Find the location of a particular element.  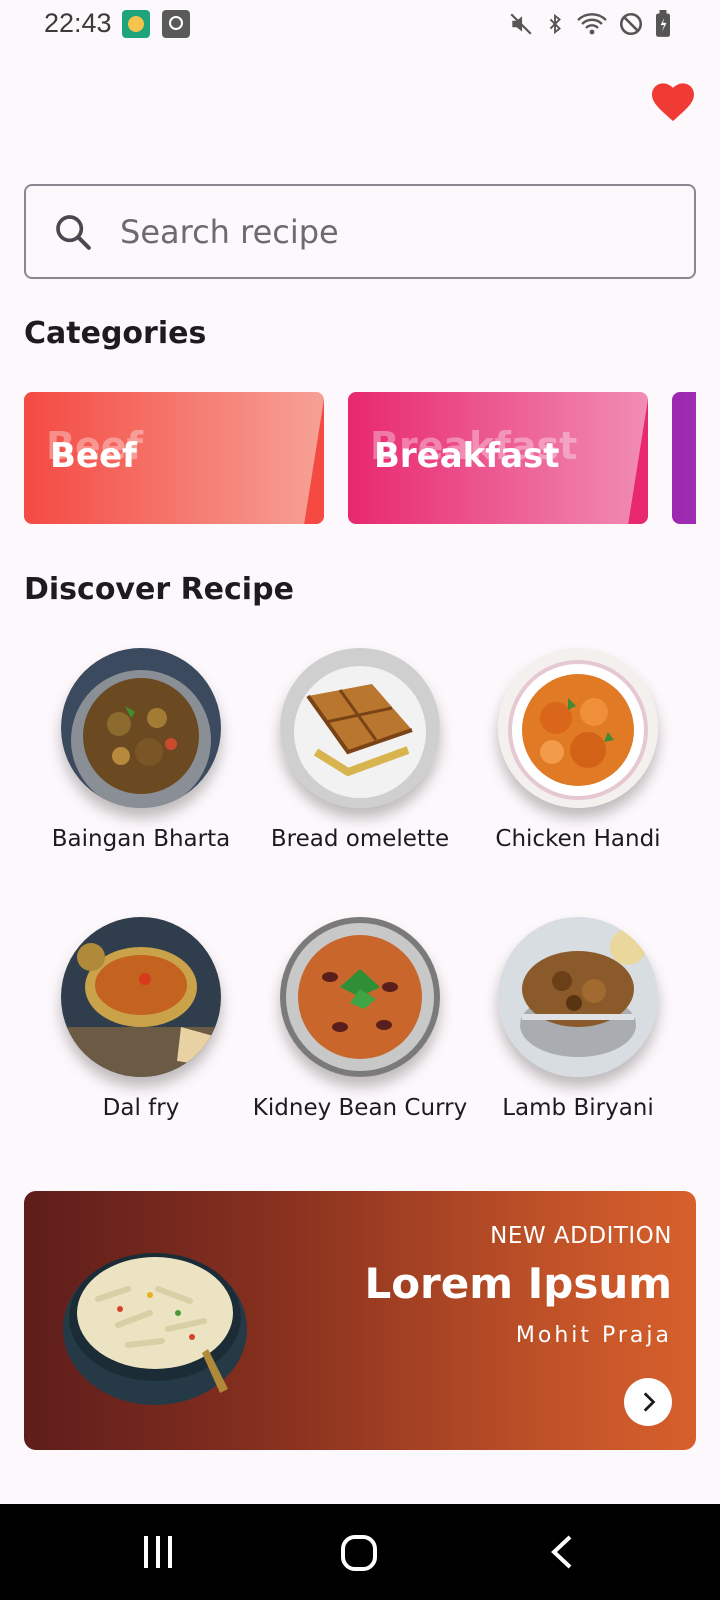

category-card-breakfast: Breakfast Breakfast is located at coordinates (498, 458).